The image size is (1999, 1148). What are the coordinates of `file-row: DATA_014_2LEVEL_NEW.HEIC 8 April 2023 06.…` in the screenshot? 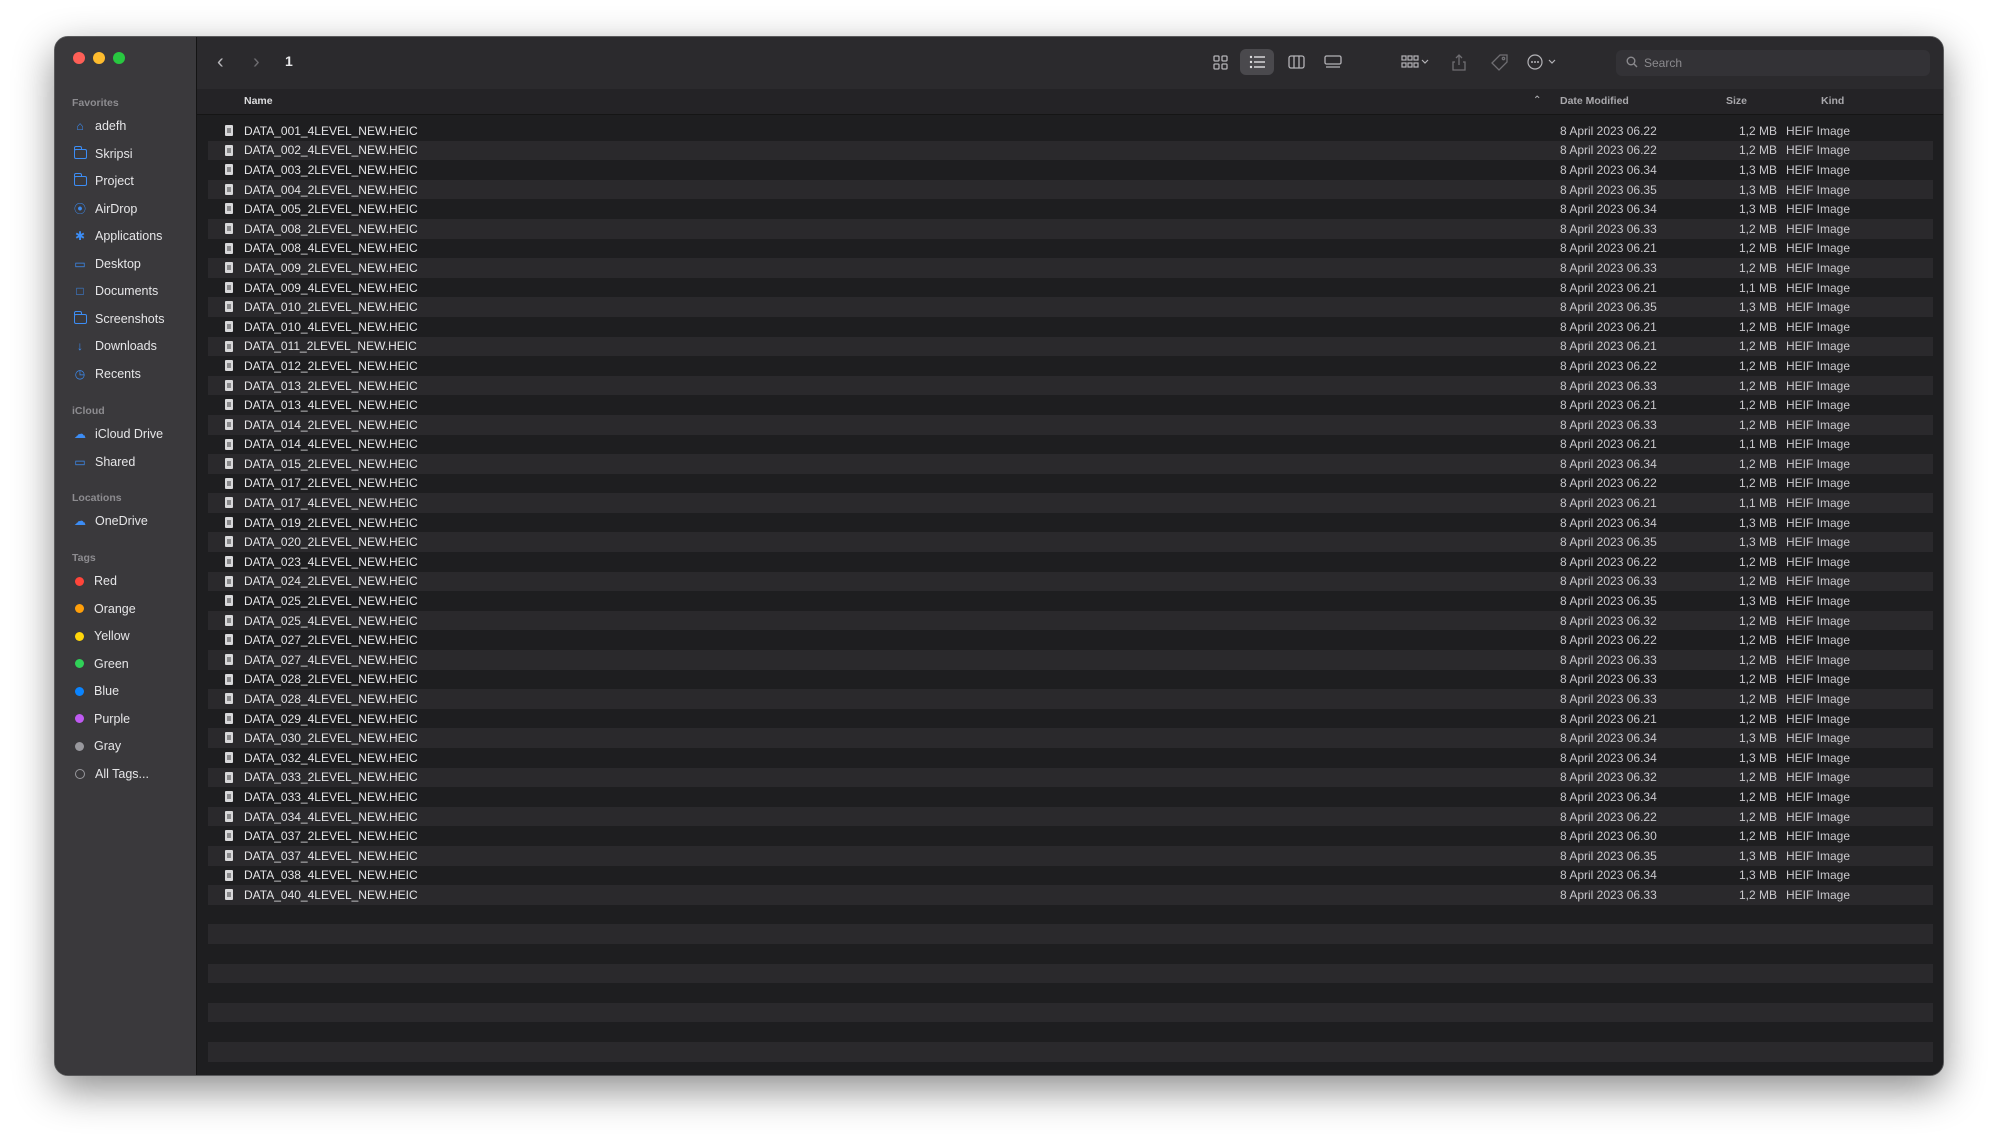 It's located at (1070, 424).